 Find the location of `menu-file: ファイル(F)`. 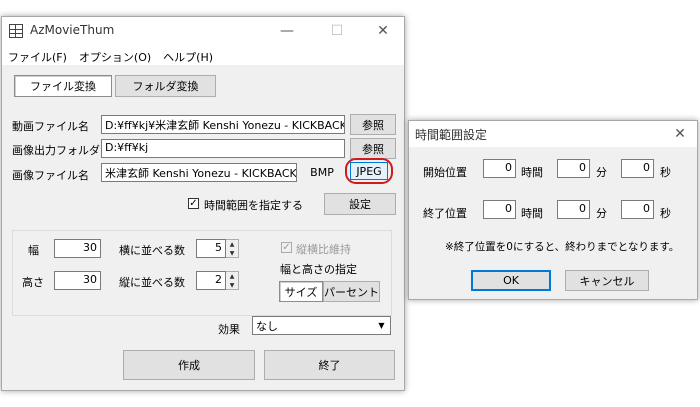

menu-file: ファイル(F) is located at coordinates (37, 55).